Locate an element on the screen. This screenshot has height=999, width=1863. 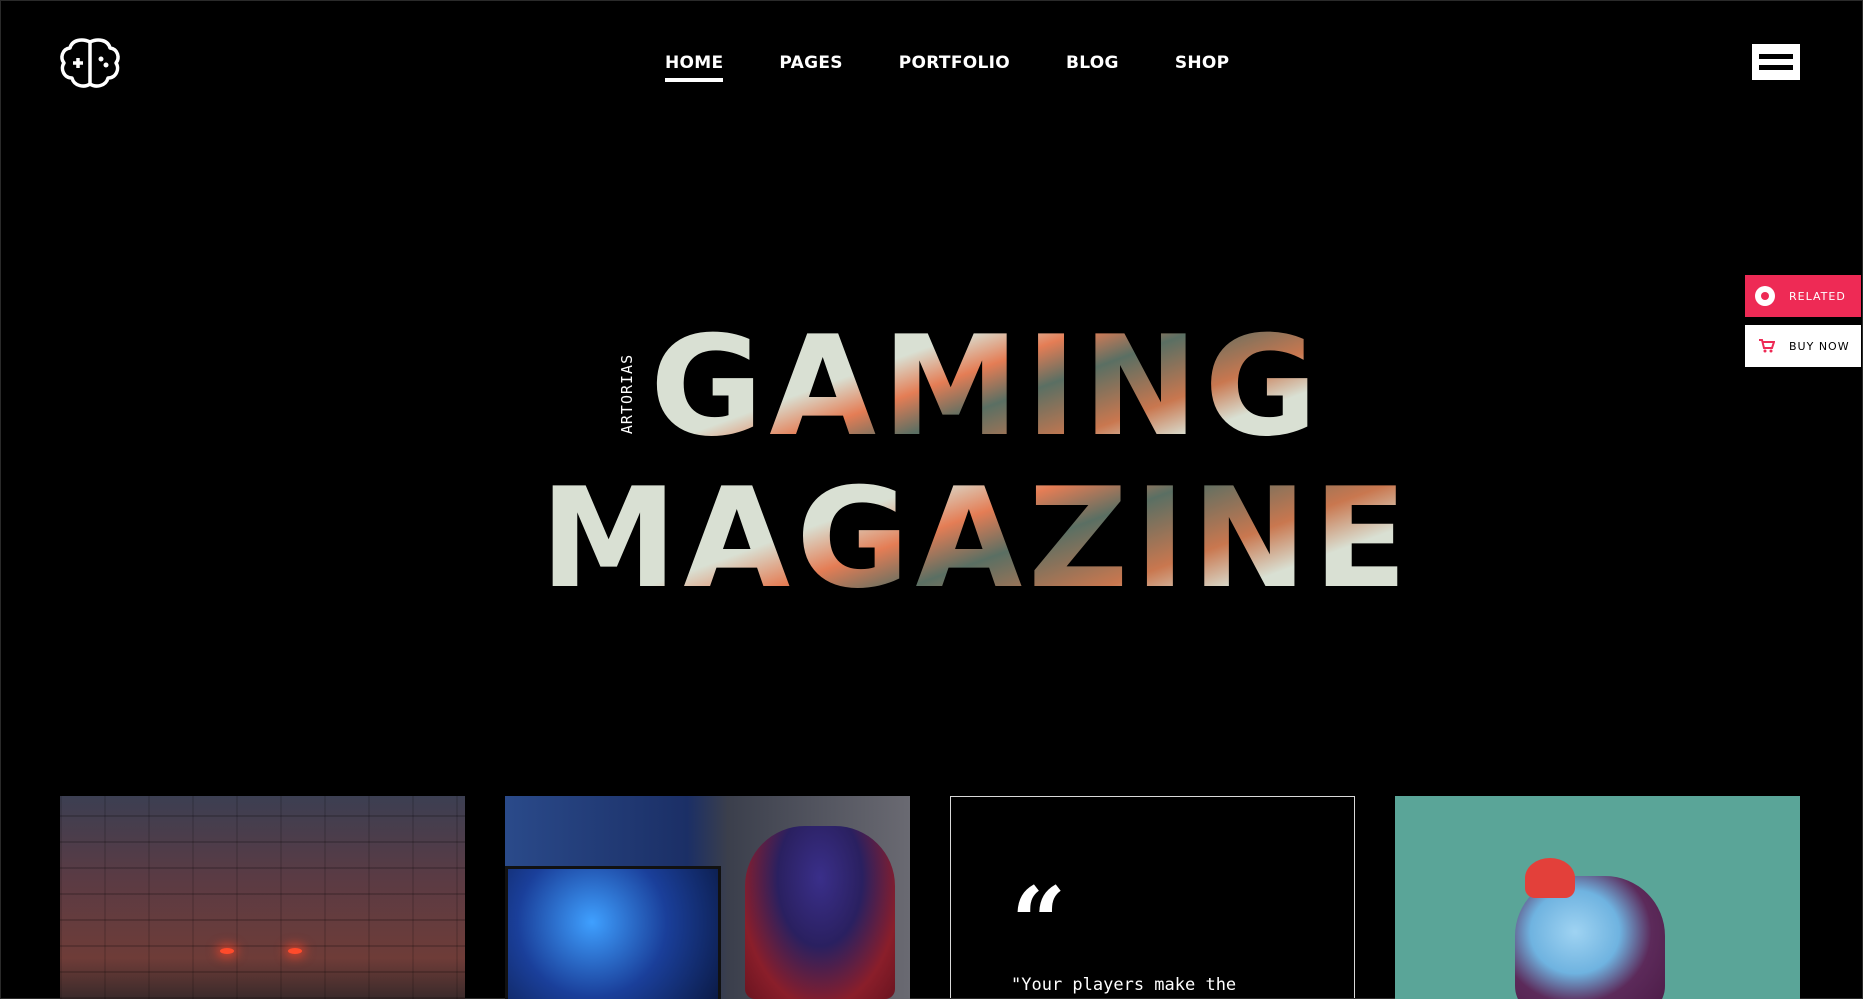
hero-title-line2: MAGAZINE is located at coordinates (976, 539).